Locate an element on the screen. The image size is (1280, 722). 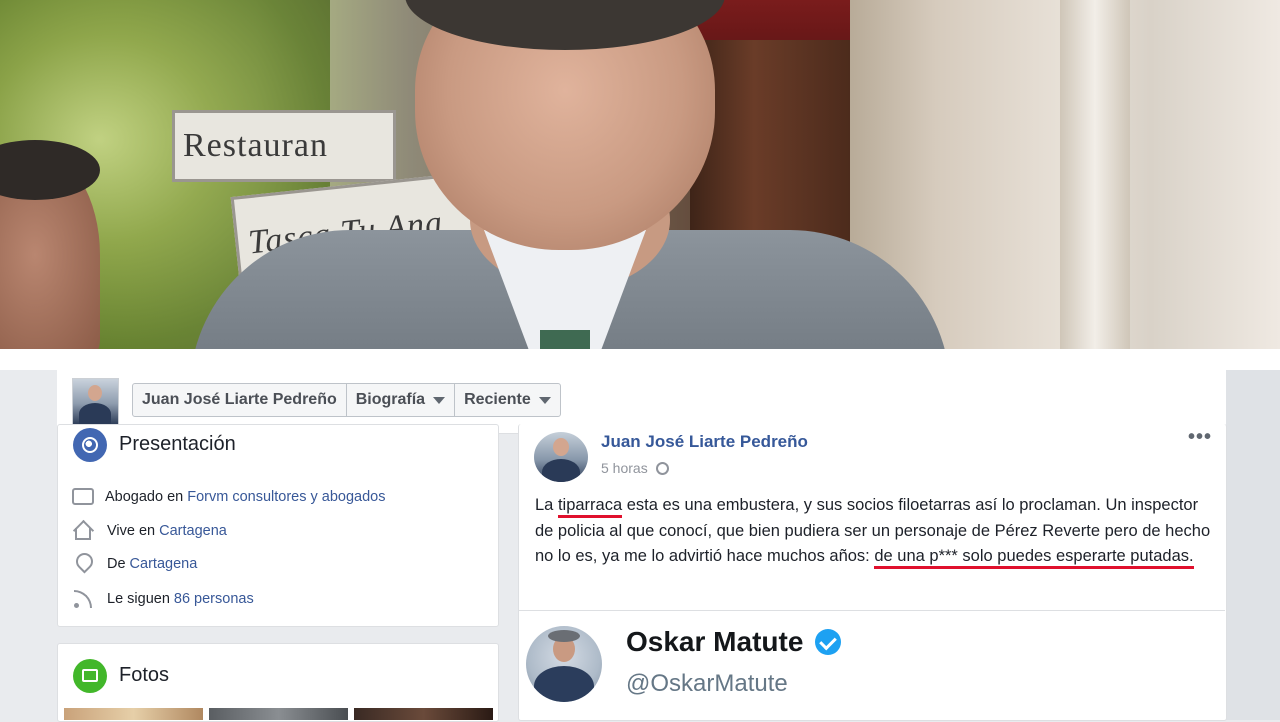
work-link: Forvm consultores y abogados is located at coordinates (286, 497).